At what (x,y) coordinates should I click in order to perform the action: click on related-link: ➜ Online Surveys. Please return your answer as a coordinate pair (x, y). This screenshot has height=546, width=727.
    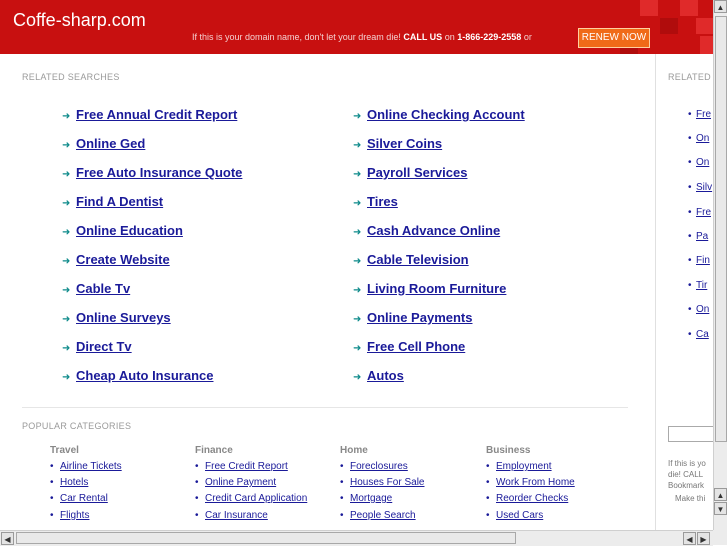
    Looking at the image, I should click on (116, 317).